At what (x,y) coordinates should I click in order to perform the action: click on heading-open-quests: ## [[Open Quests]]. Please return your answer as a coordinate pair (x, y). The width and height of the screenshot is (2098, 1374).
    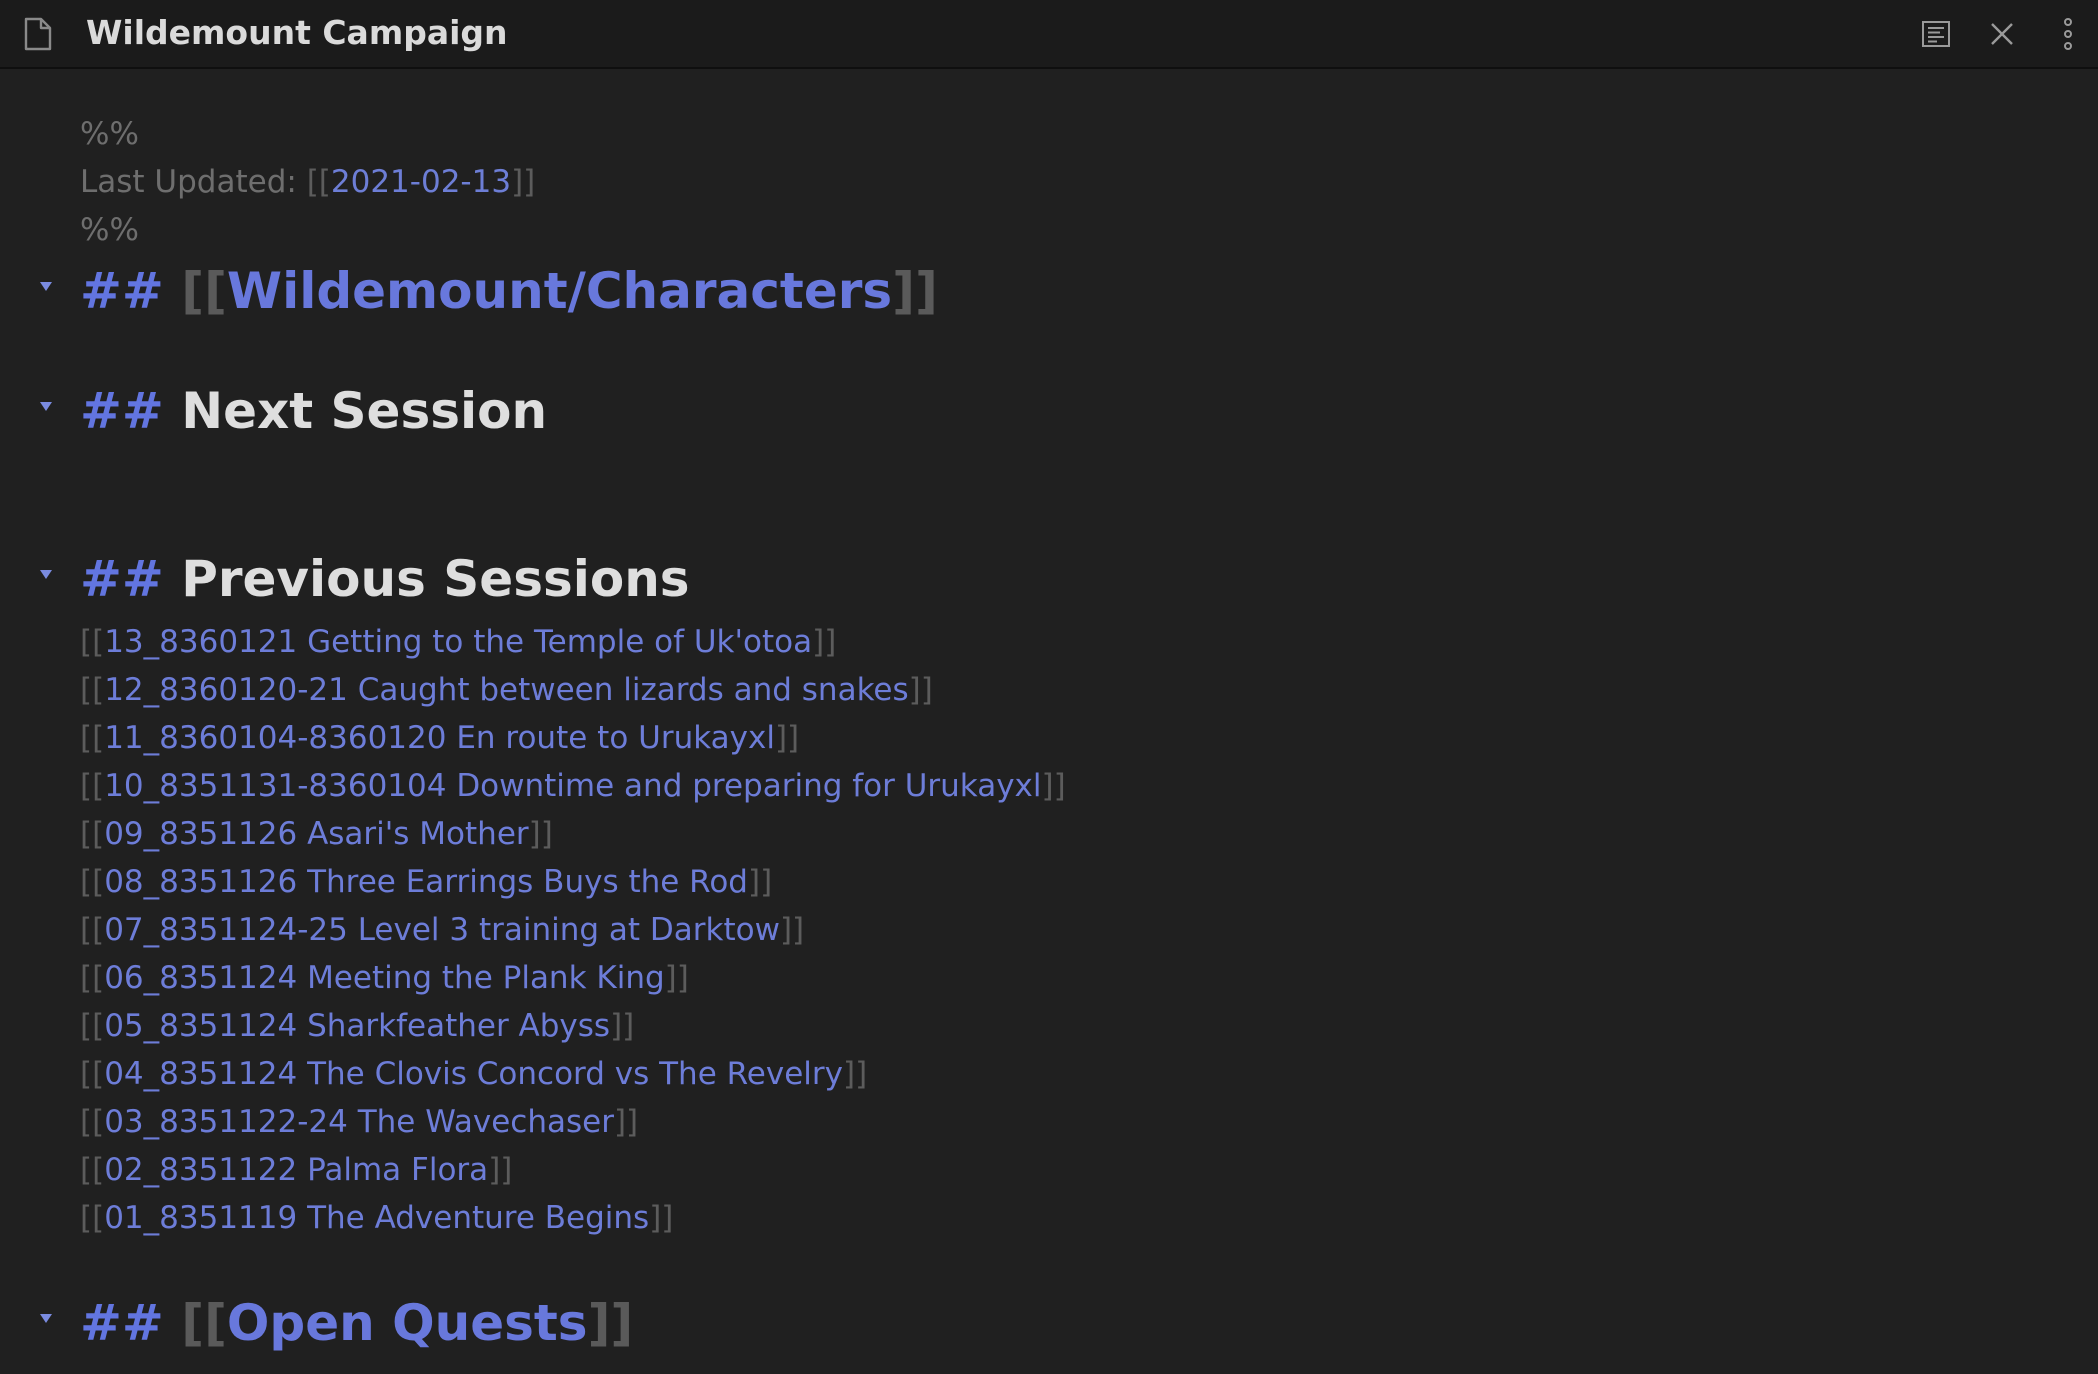
    Looking at the image, I should click on (356, 1323).